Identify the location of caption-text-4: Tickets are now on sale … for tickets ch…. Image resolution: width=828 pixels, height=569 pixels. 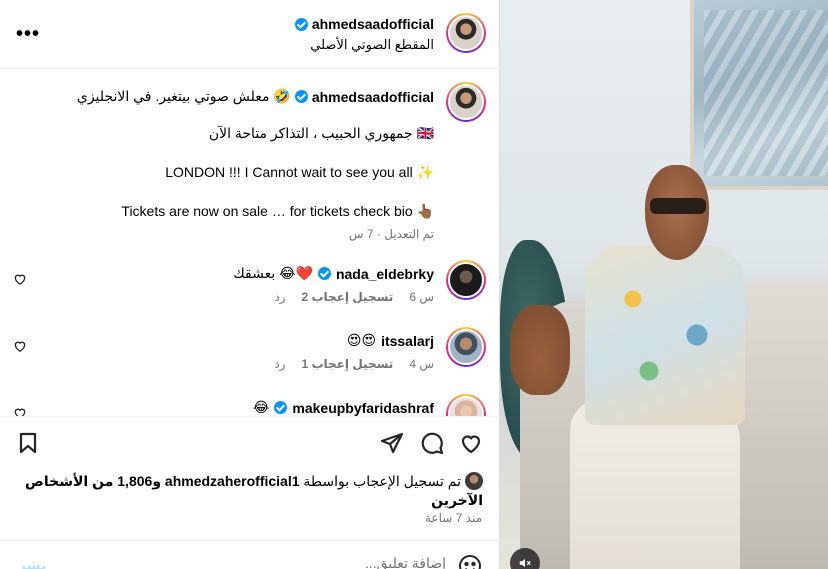
(277, 211).